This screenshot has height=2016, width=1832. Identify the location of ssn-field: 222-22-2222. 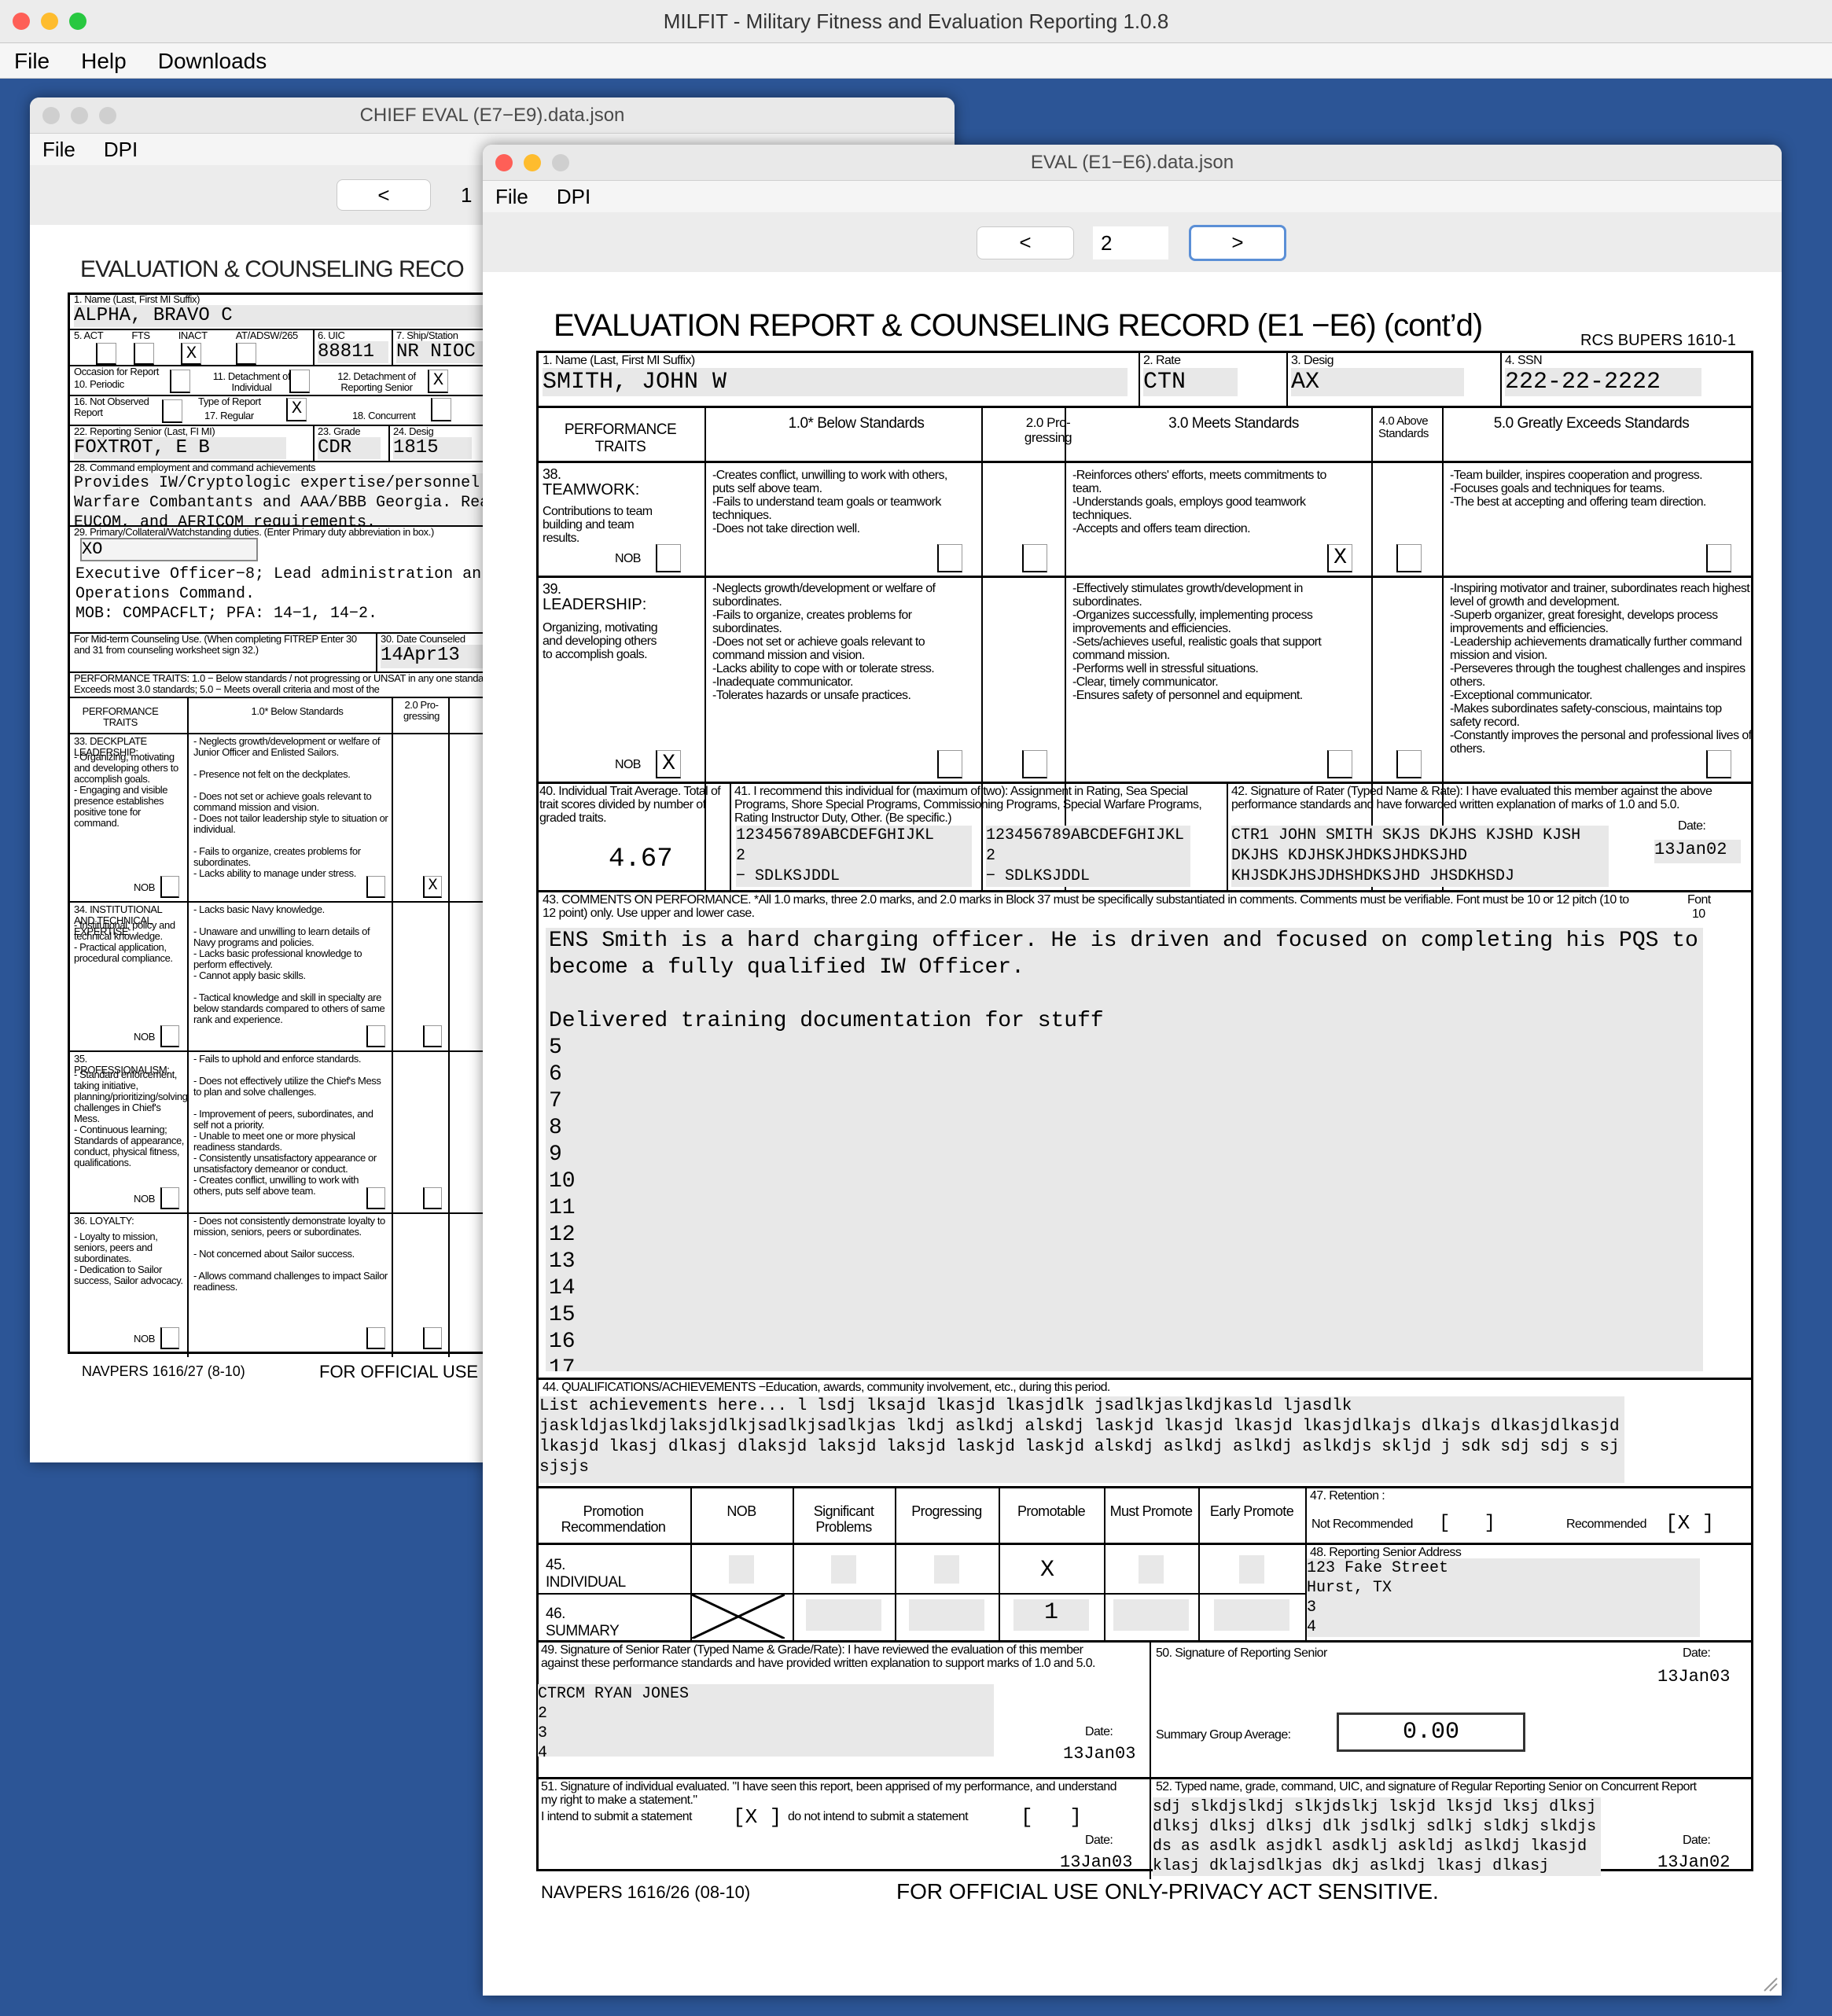
(1603, 382).